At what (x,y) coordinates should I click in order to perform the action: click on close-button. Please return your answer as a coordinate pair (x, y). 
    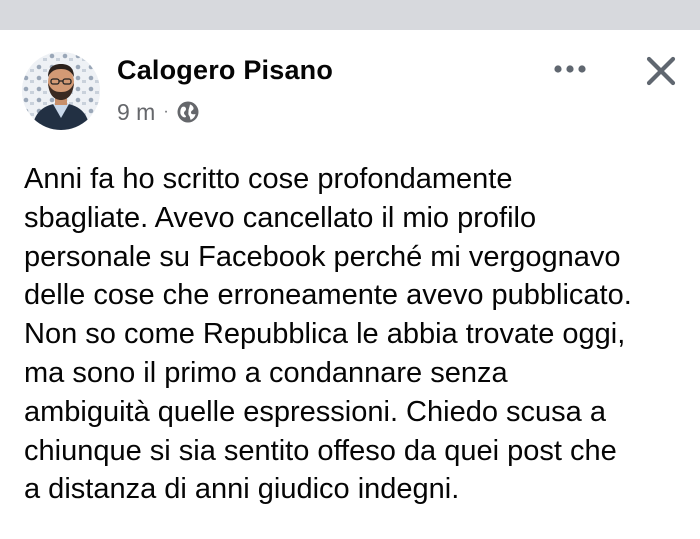
    Looking at the image, I should click on (661, 71).